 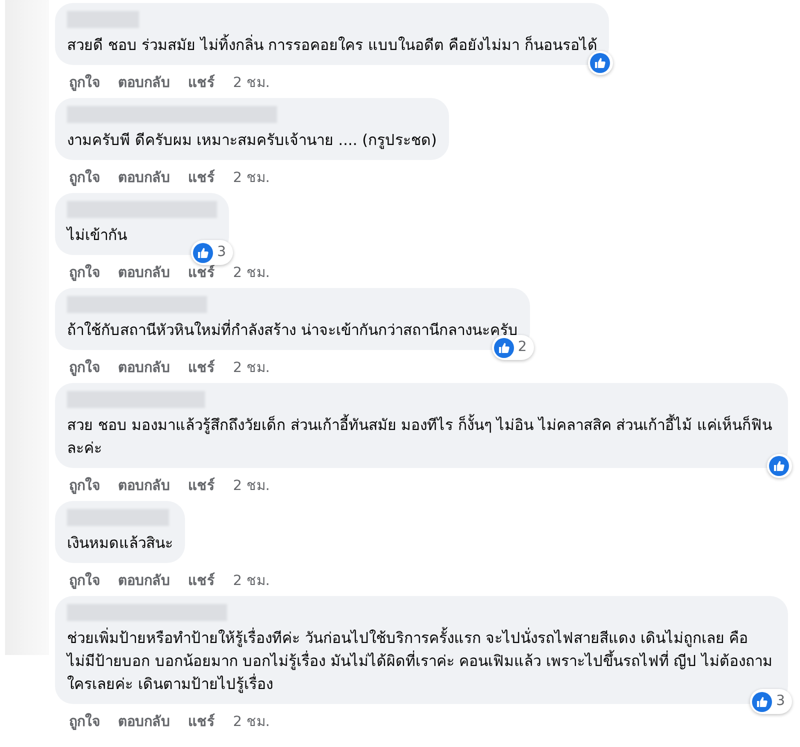 What do you see at coordinates (523, 347) in the screenshot?
I see `reaction-count: 2` at bounding box center [523, 347].